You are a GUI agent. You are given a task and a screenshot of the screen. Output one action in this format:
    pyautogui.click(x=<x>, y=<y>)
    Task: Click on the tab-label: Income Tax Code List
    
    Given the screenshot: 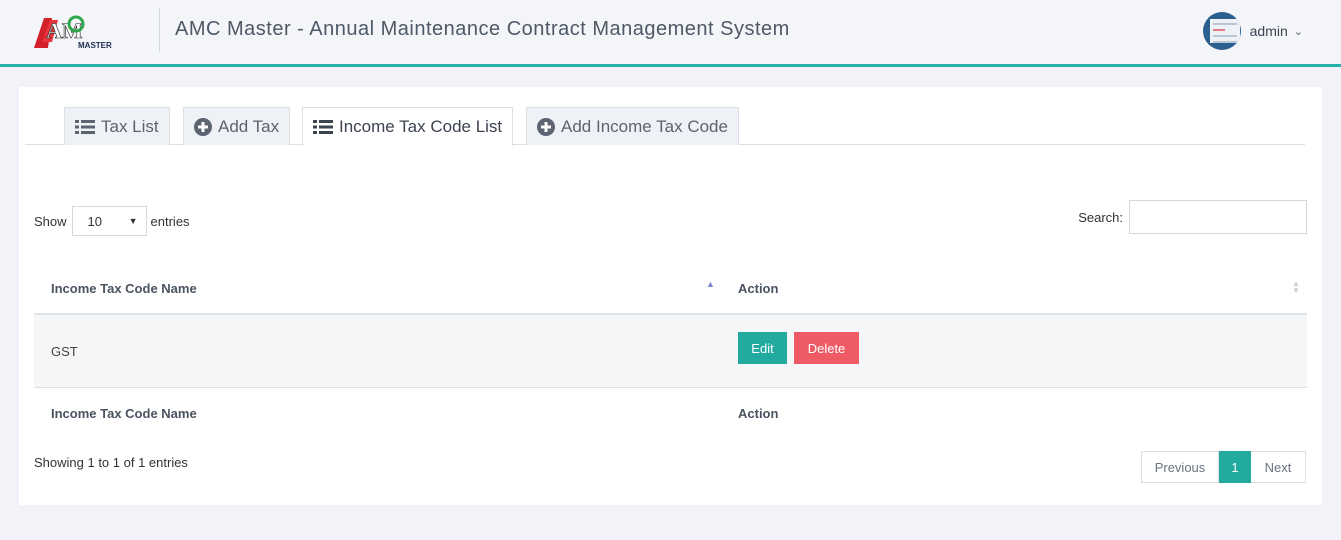 What is the action you would take?
    pyautogui.click(x=421, y=126)
    